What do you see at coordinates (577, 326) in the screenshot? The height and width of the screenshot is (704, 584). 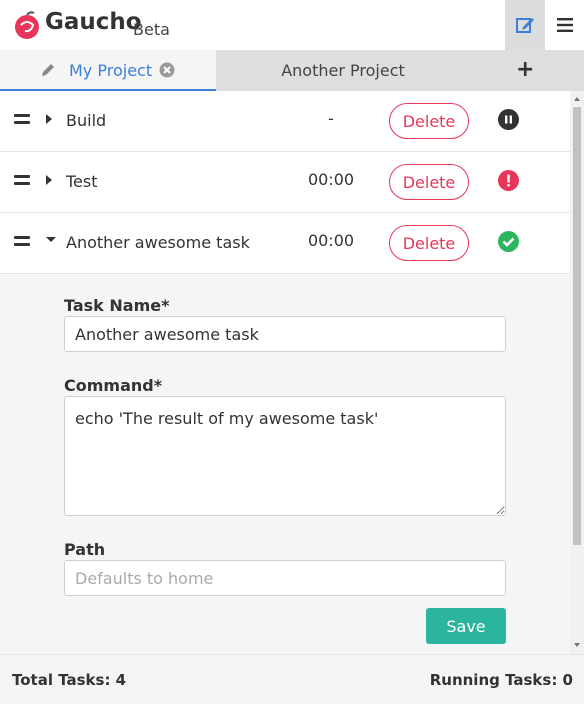 I see `scrollbar-thumb` at bounding box center [577, 326].